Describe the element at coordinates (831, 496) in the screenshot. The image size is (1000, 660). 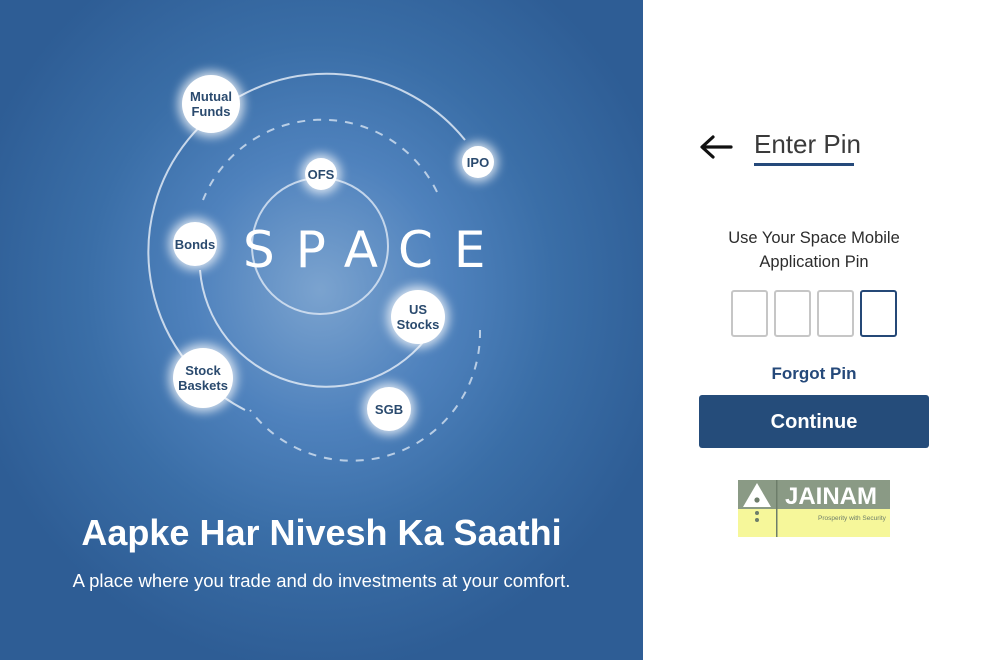
I see `svg-text: JAINAM` at that location.